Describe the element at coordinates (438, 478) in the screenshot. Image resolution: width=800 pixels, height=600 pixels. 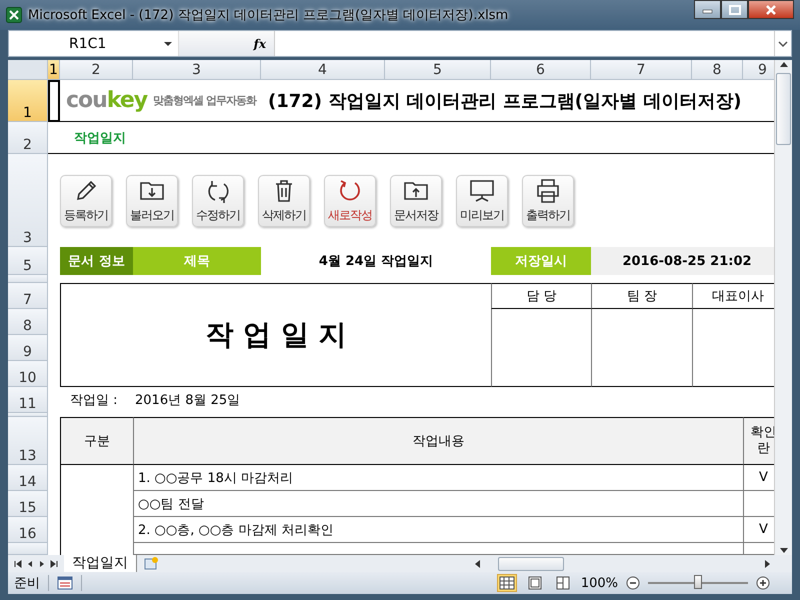
I see `table-cell: 1. ○○공무 18시 마감처리` at that location.